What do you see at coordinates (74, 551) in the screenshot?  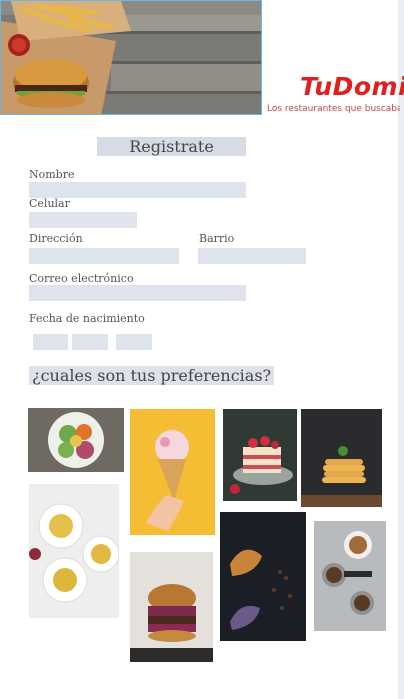 I see `pasta-plates-option` at bounding box center [74, 551].